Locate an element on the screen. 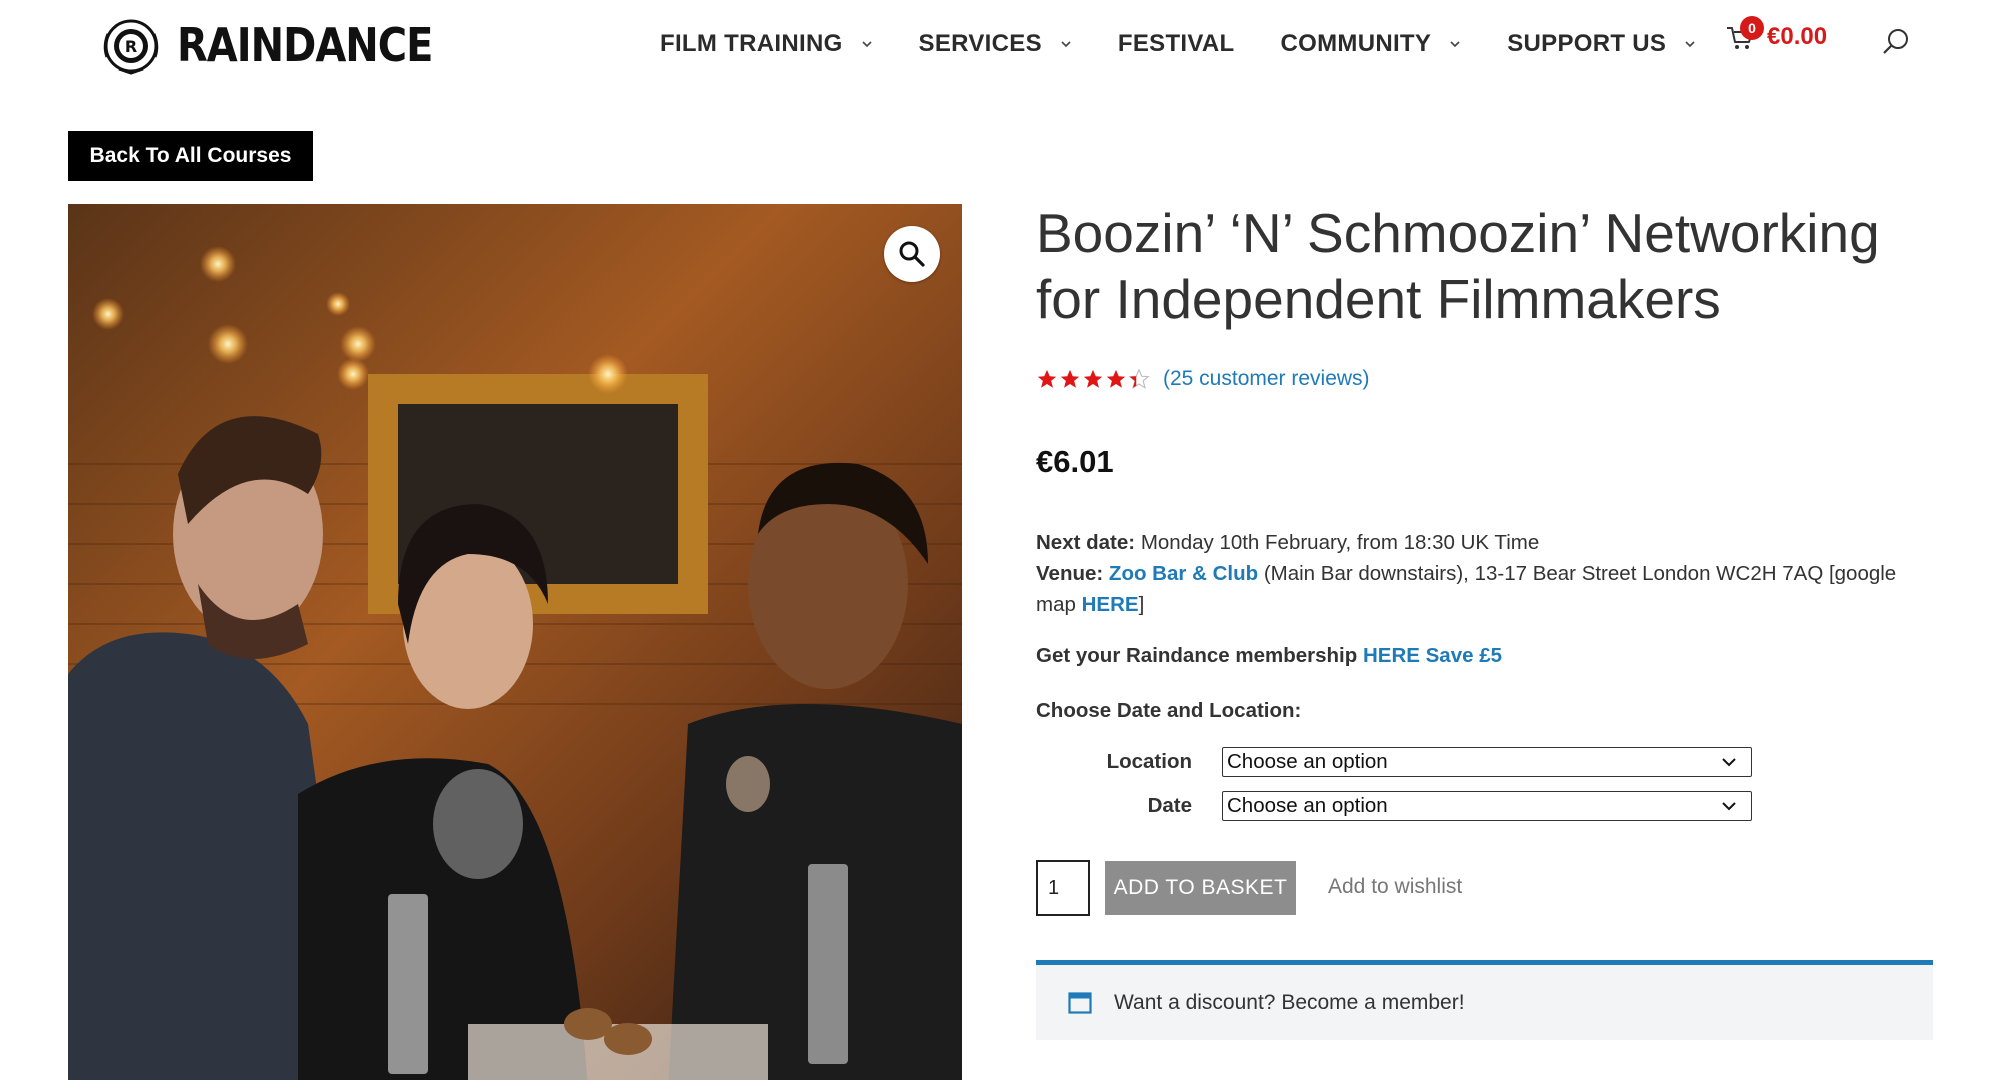 The height and width of the screenshot is (1080, 1999). star-rating is located at coordinates (1093, 379).